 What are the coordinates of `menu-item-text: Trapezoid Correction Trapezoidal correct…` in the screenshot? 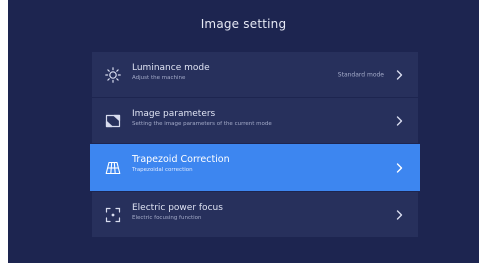 It's located at (181, 164).